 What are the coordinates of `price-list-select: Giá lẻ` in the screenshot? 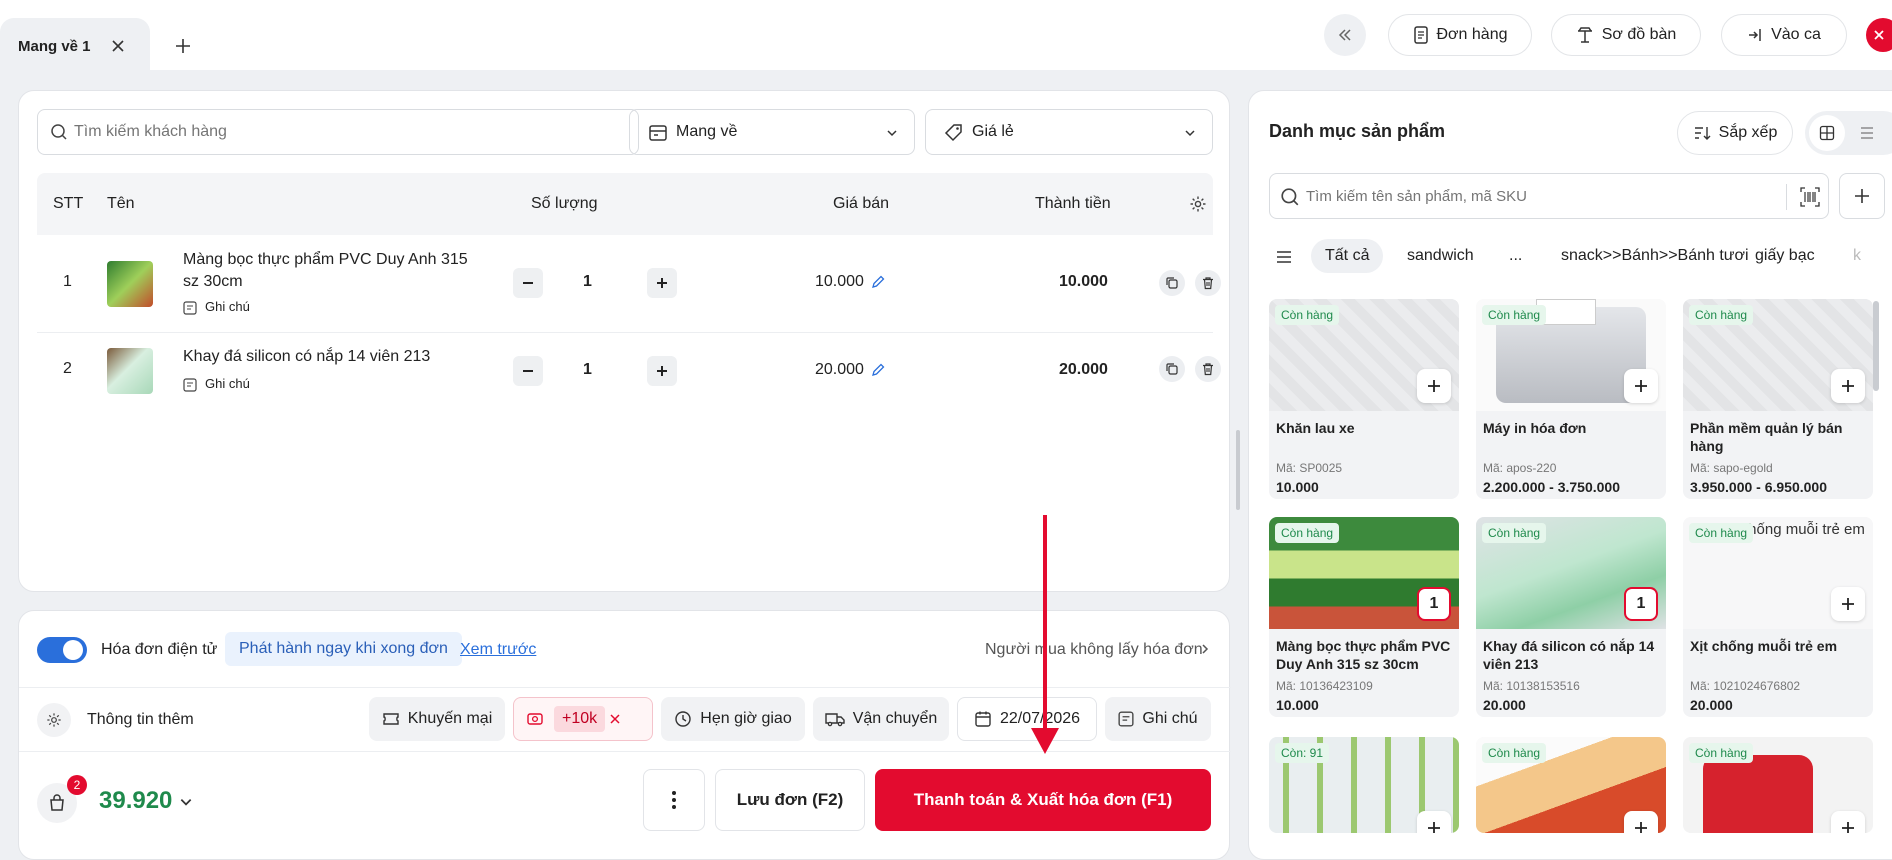 It's located at (1069, 132).